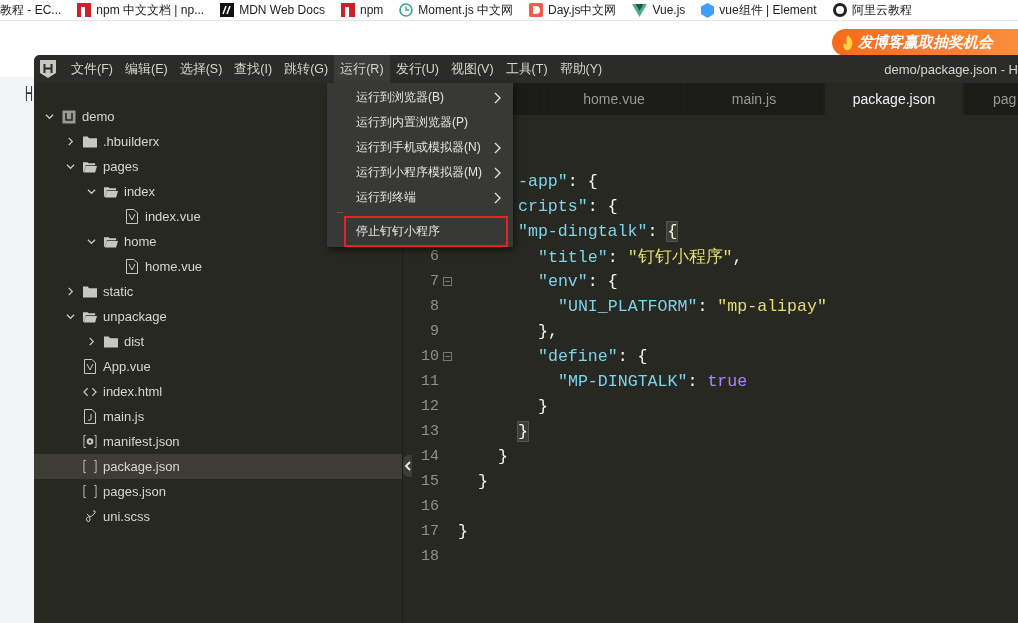  Describe the element at coordinates (434, 331) in the screenshot. I see `line-number: 9` at that location.